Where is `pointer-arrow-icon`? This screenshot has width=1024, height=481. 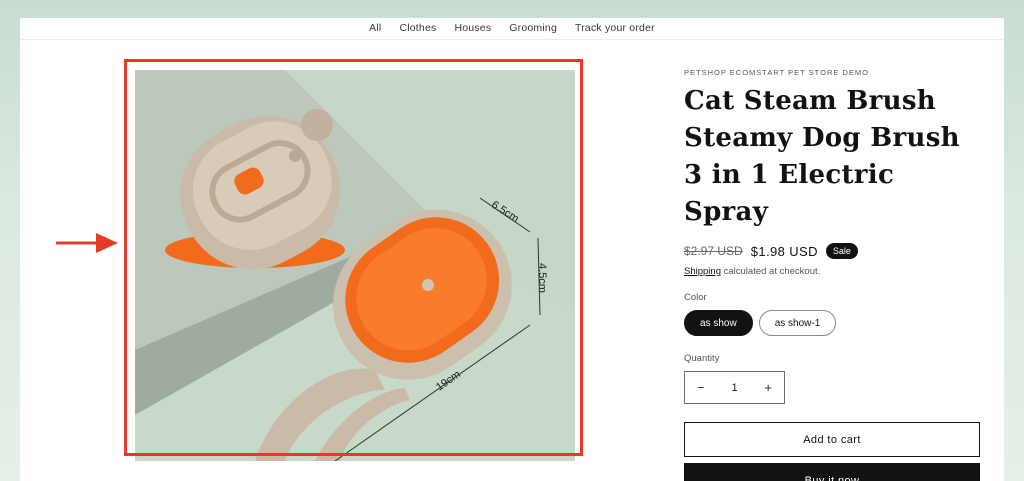
pointer-arrow-icon is located at coordinates (87, 243).